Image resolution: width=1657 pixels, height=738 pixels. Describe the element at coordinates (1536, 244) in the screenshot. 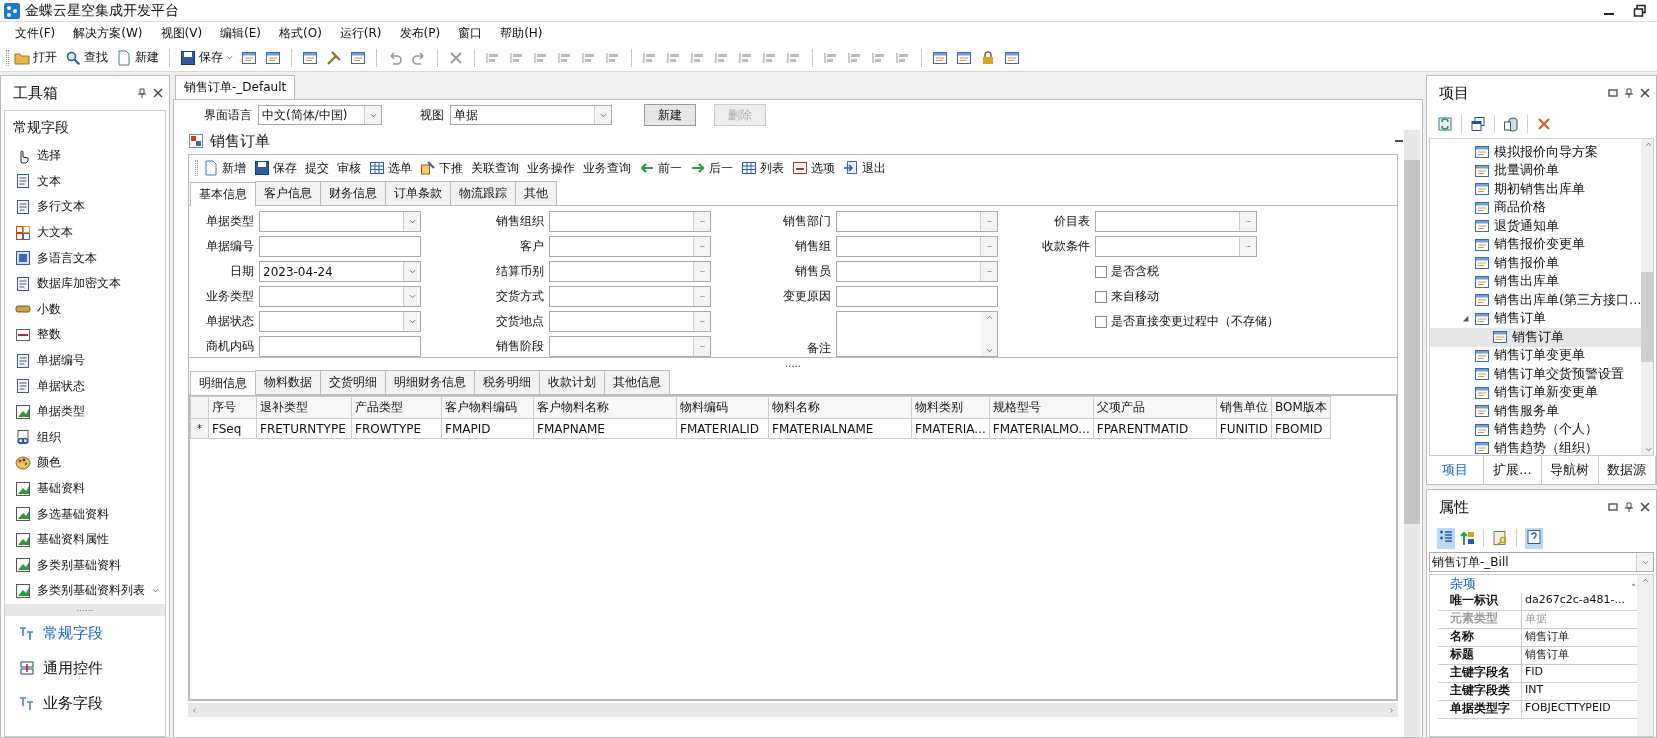

I see `tree-item: 销售报价变更单` at that location.